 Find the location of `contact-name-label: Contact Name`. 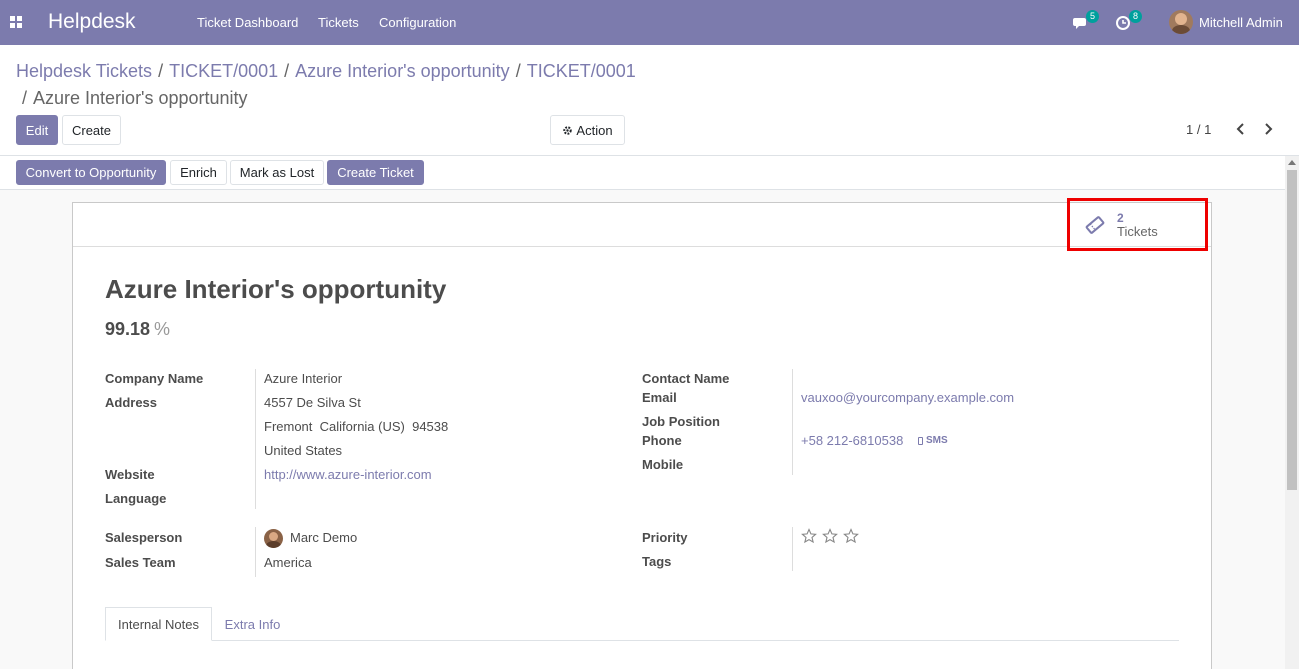

contact-name-label: Contact Name is located at coordinates (686, 378).